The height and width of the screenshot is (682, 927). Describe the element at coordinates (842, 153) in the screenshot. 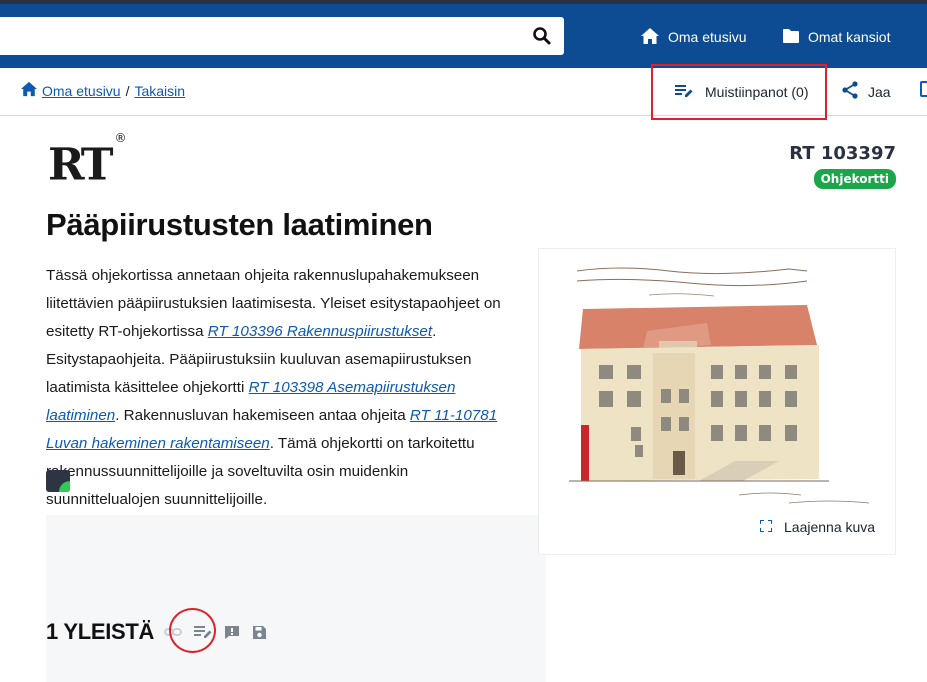

I see `document-code: RT 103397` at that location.